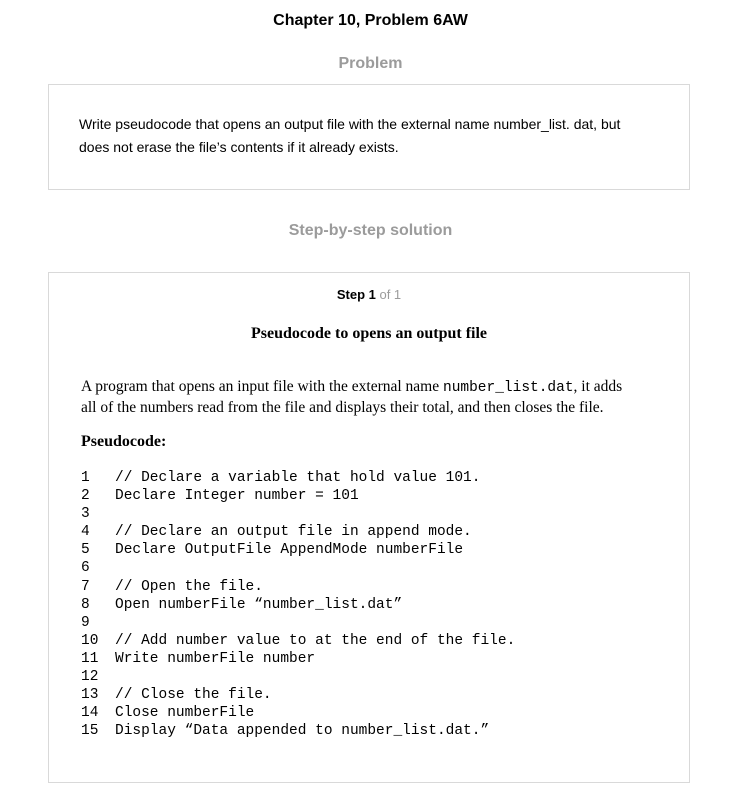 This screenshot has width=741, height=809. What do you see at coordinates (215, 658) in the screenshot?
I see `code-text: Write numberFile number` at bounding box center [215, 658].